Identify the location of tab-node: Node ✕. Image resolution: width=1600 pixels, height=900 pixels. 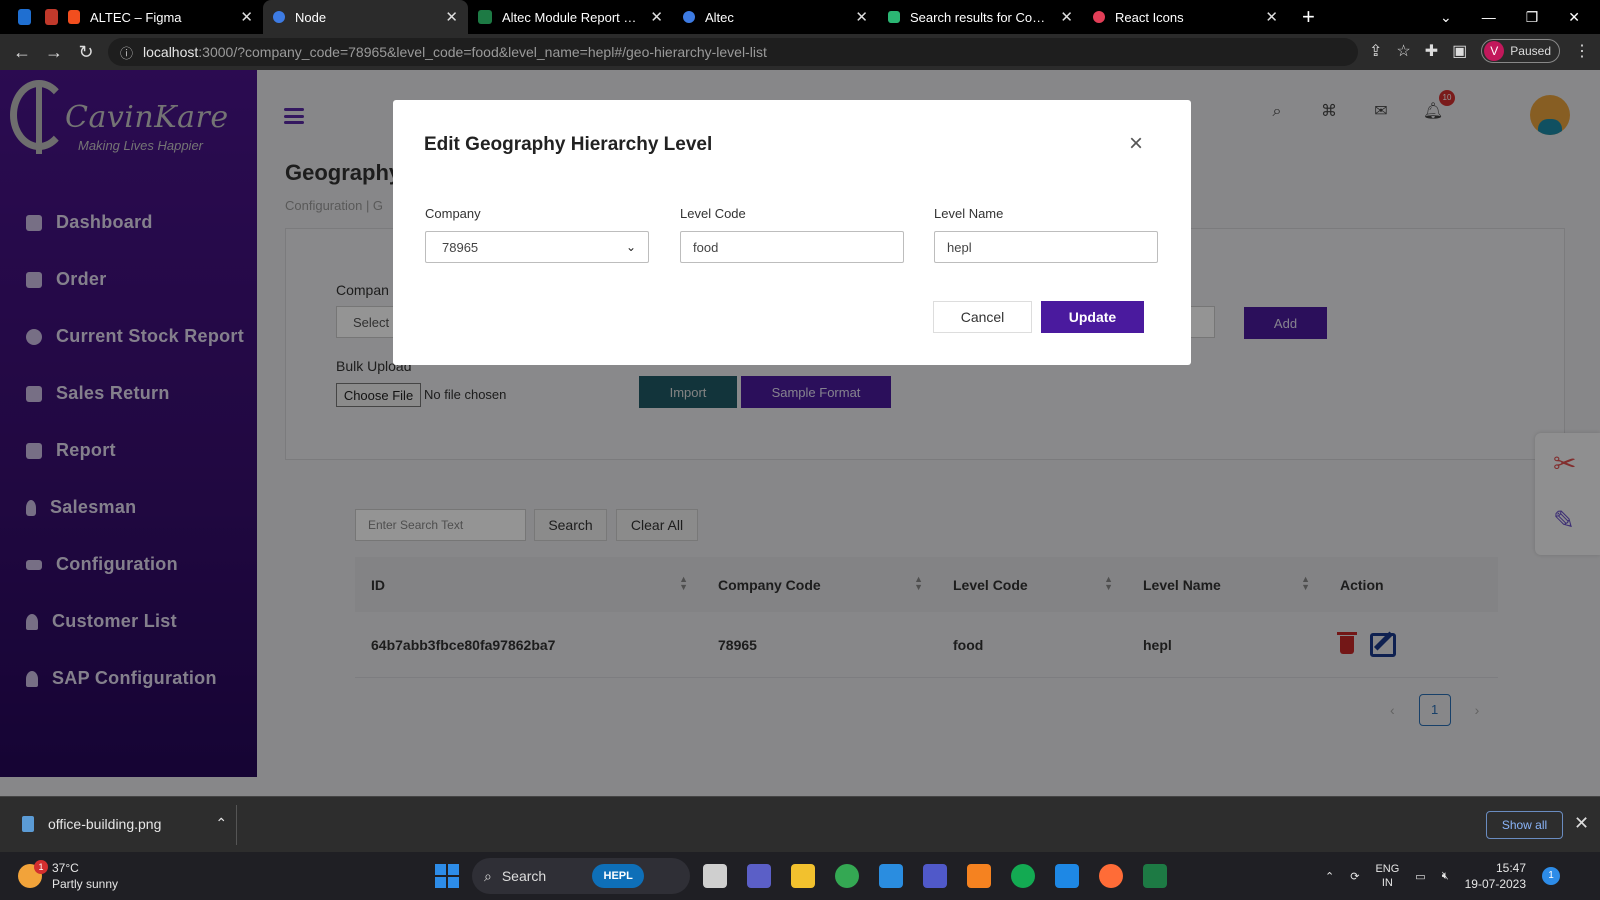
(365, 17).